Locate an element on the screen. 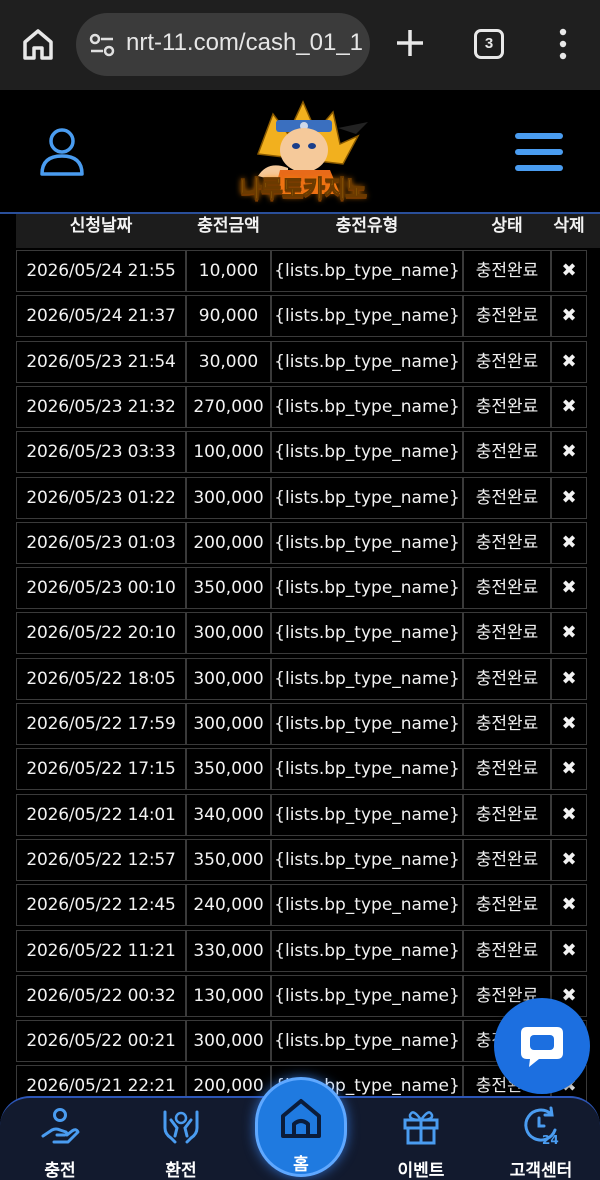 The height and width of the screenshot is (1180, 600). column-header-date: 신청날짜 is located at coordinates (101, 226).